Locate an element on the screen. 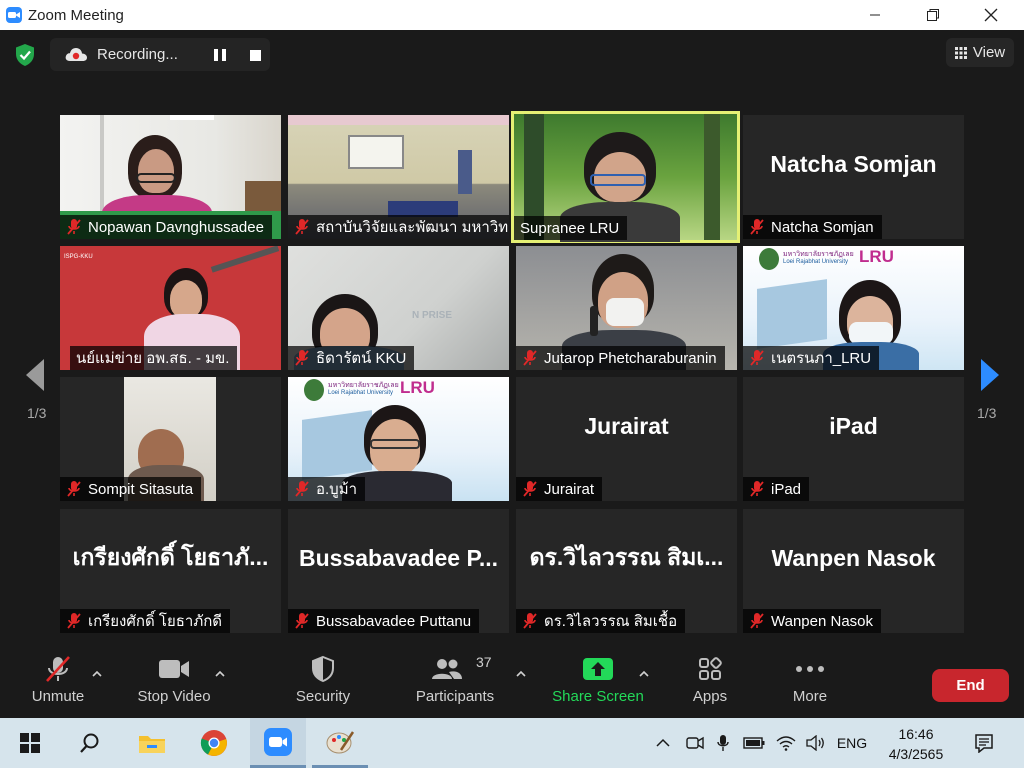  minimize-button is located at coordinates (875, 15).